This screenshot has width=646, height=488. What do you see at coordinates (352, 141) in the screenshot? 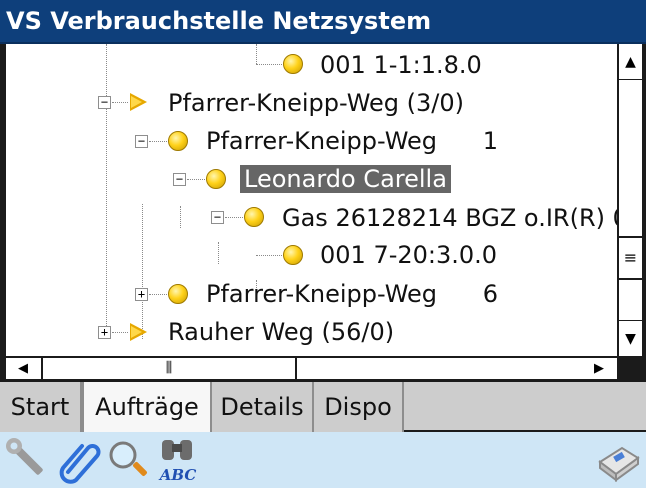
I see `tree-node-label: Pfarrer-Kneipp-Weg 1` at bounding box center [352, 141].